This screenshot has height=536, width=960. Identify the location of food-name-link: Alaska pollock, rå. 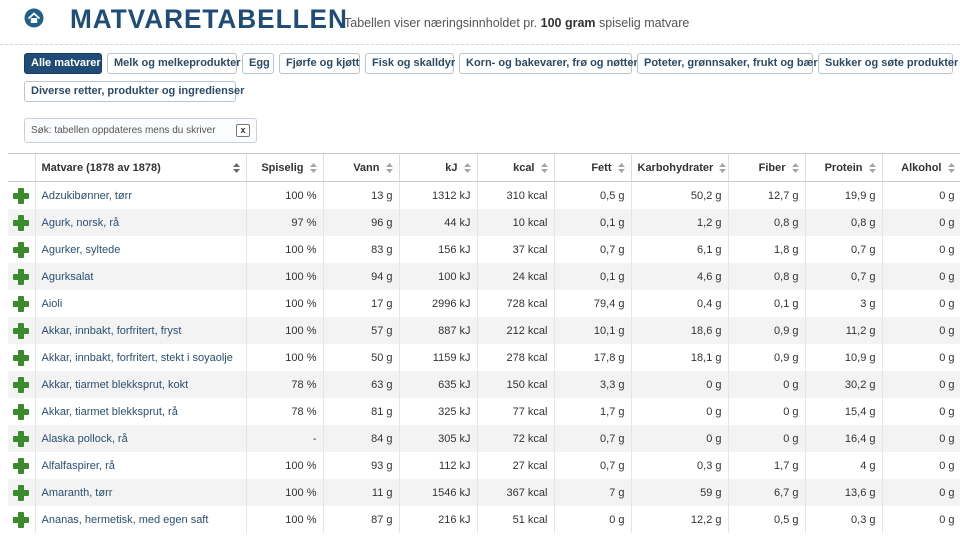
(141, 438).